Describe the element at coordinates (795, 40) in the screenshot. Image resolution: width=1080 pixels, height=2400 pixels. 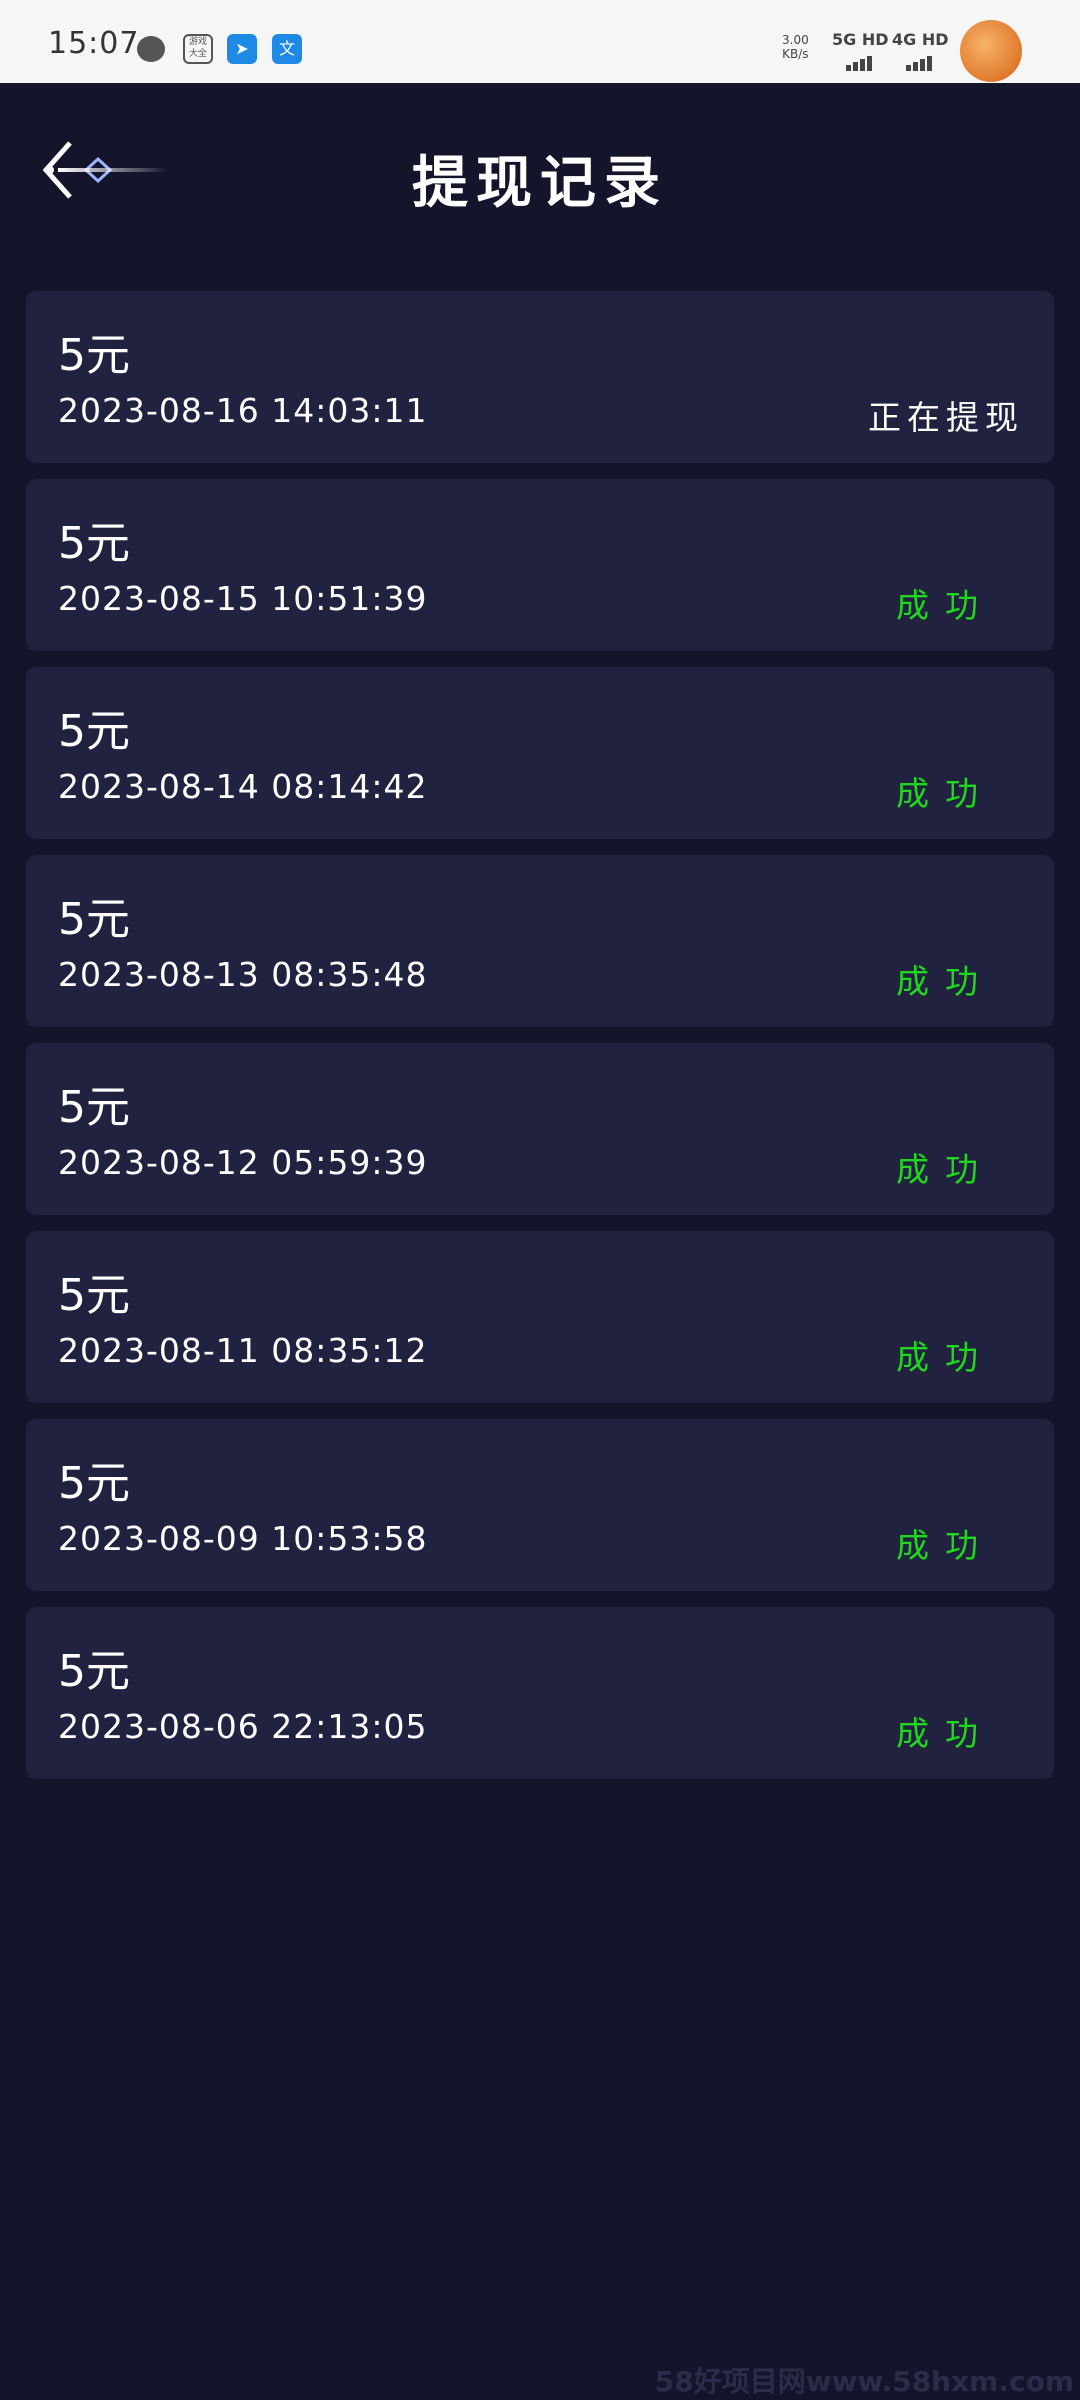
I see `speed-value: 3.00` at that location.